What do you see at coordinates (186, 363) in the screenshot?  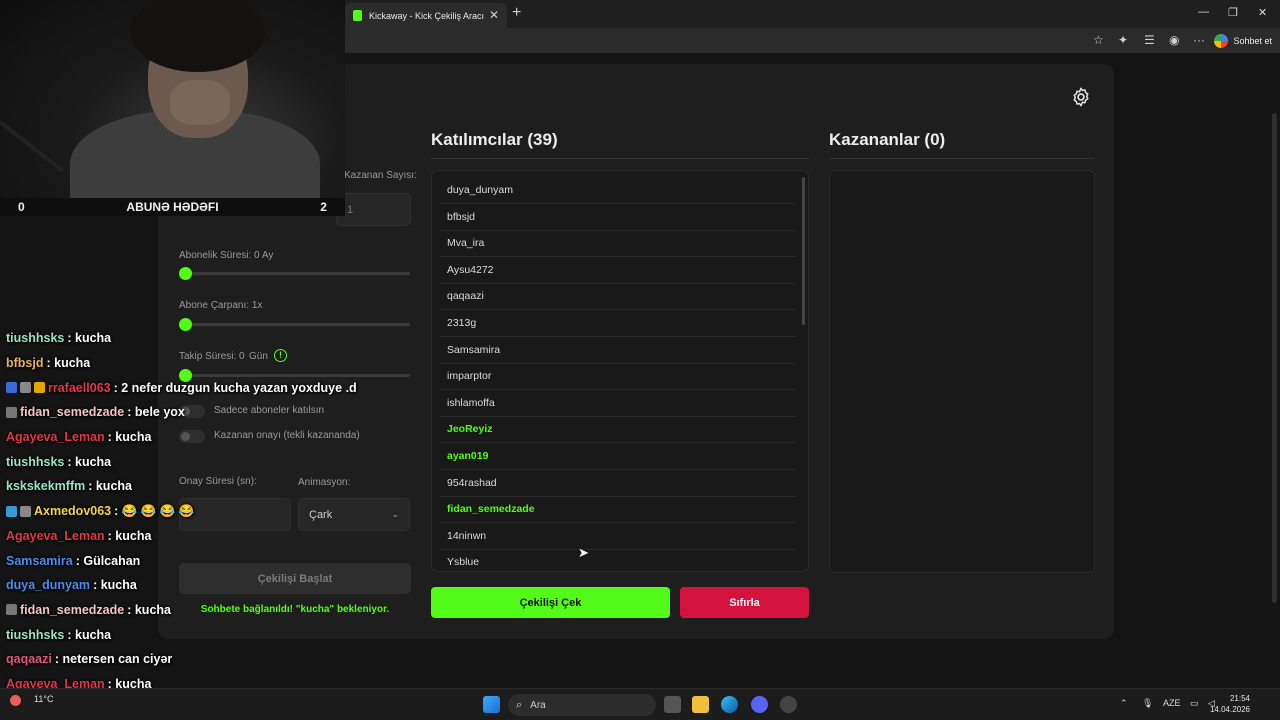 I see `chat-message: bfbsjd: kucha` at bounding box center [186, 363].